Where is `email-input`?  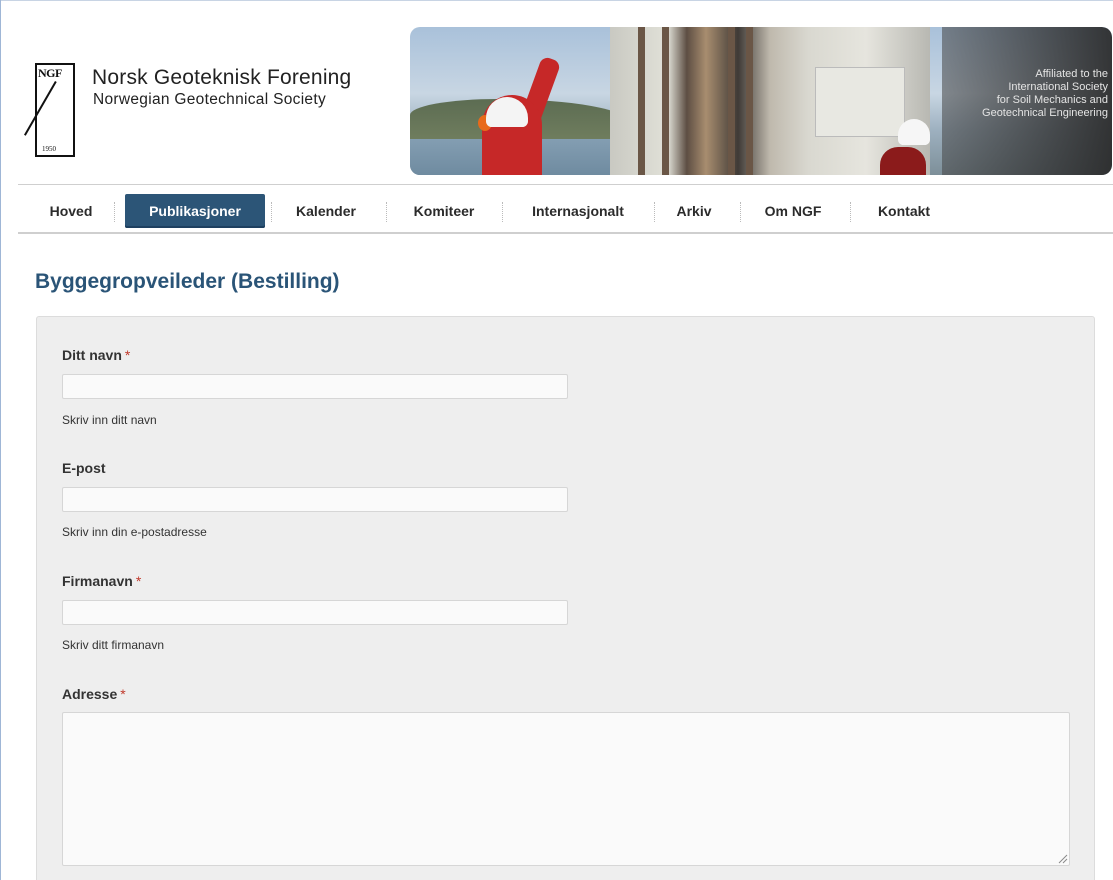 email-input is located at coordinates (315, 499).